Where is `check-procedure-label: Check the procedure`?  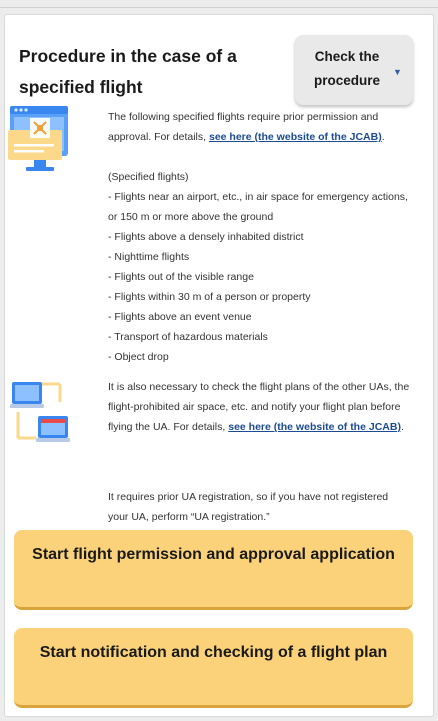
check-procedure-label: Check the procedure is located at coordinates (347, 68).